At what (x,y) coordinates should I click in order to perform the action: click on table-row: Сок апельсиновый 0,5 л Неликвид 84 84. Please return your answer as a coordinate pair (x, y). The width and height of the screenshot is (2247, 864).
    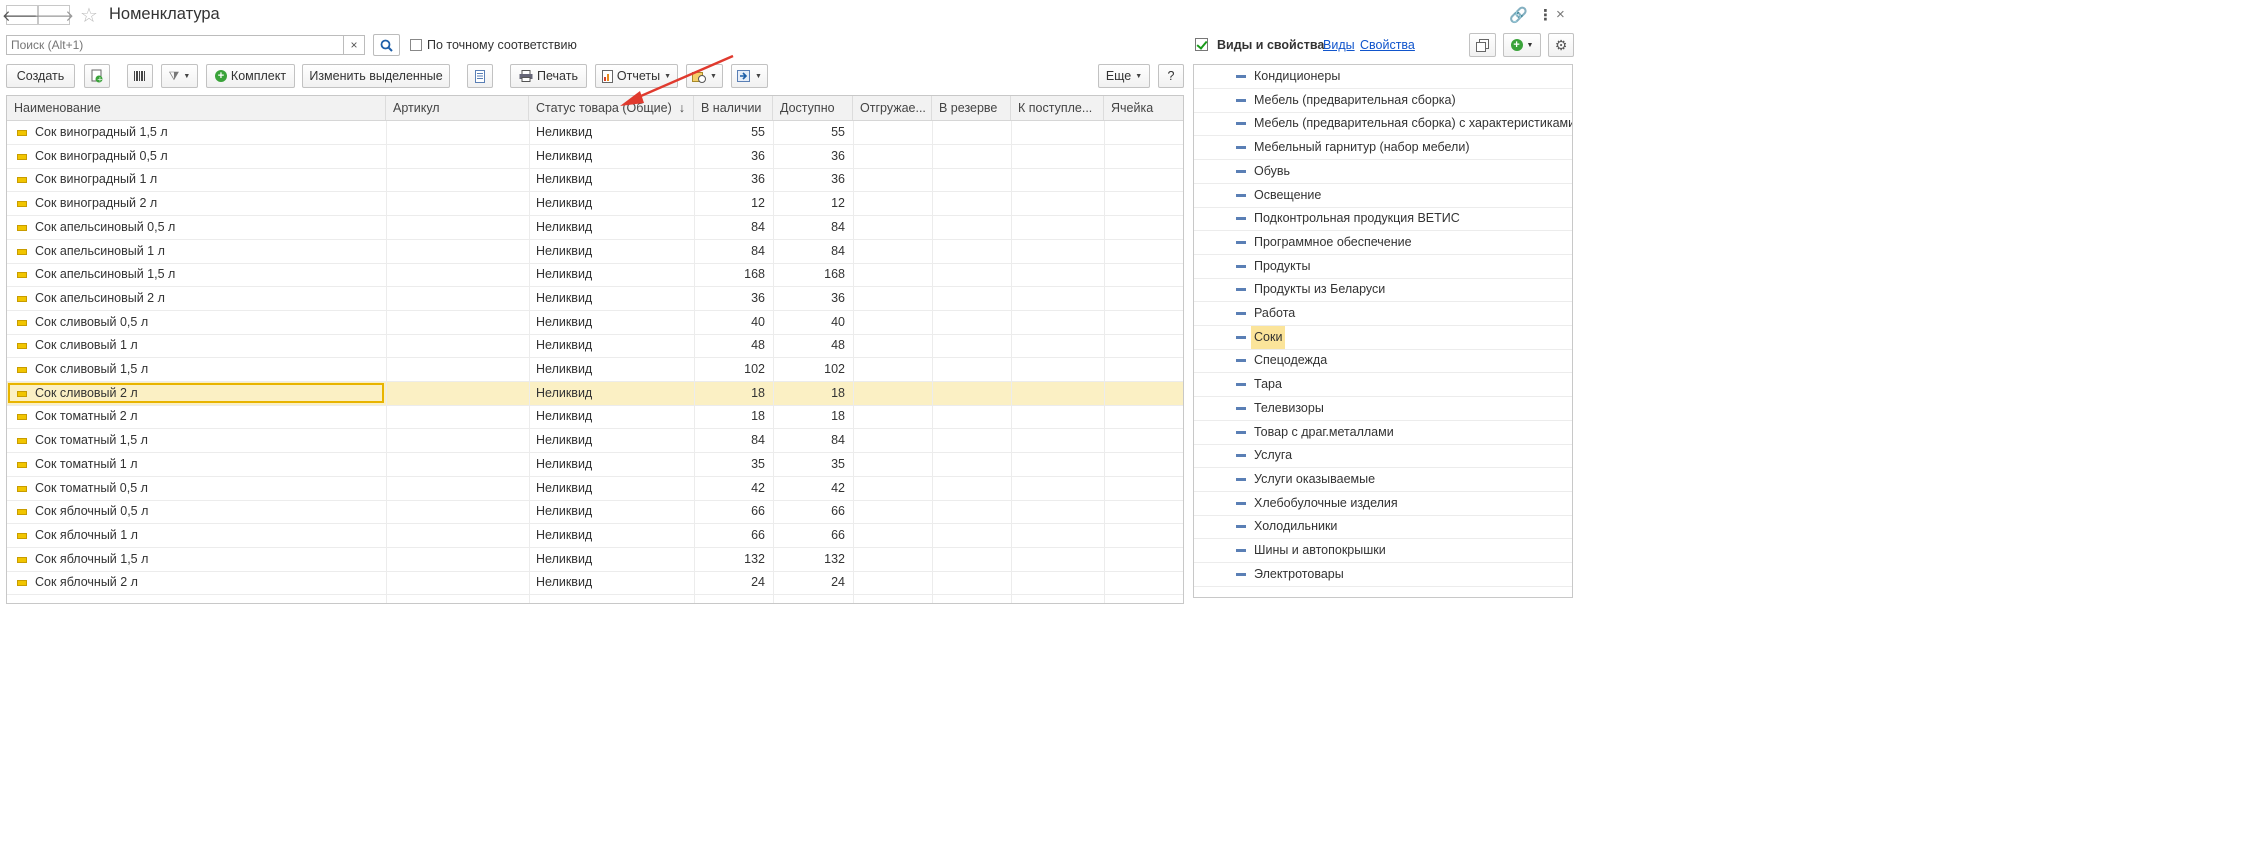
    Looking at the image, I should click on (595, 228).